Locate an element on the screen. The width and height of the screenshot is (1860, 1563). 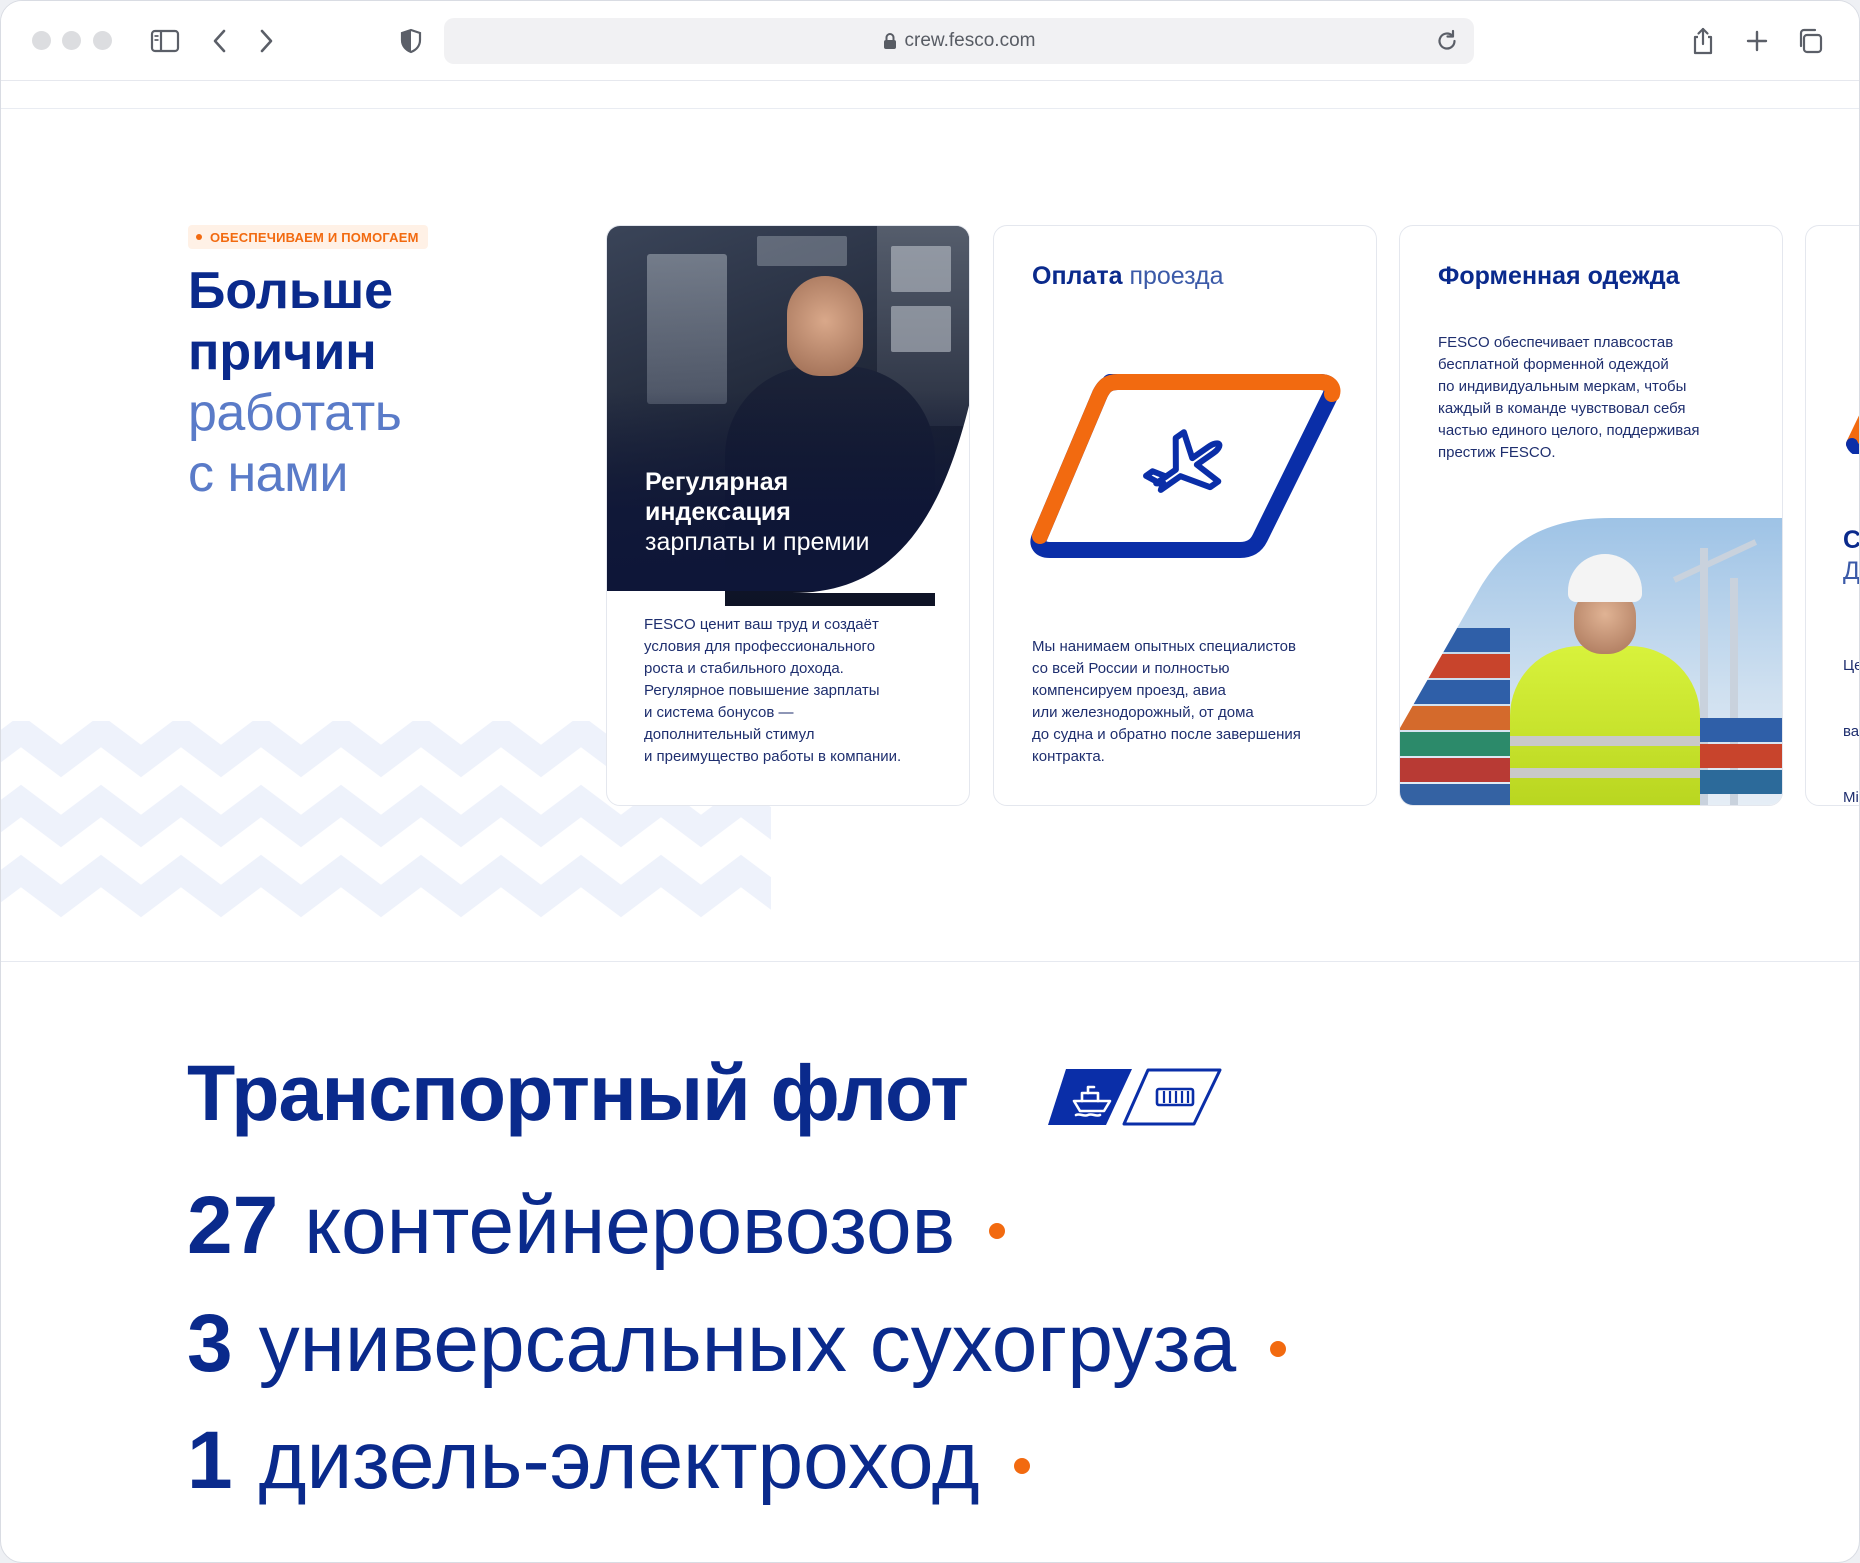
reasons-title-line: Больше is located at coordinates (291, 291).